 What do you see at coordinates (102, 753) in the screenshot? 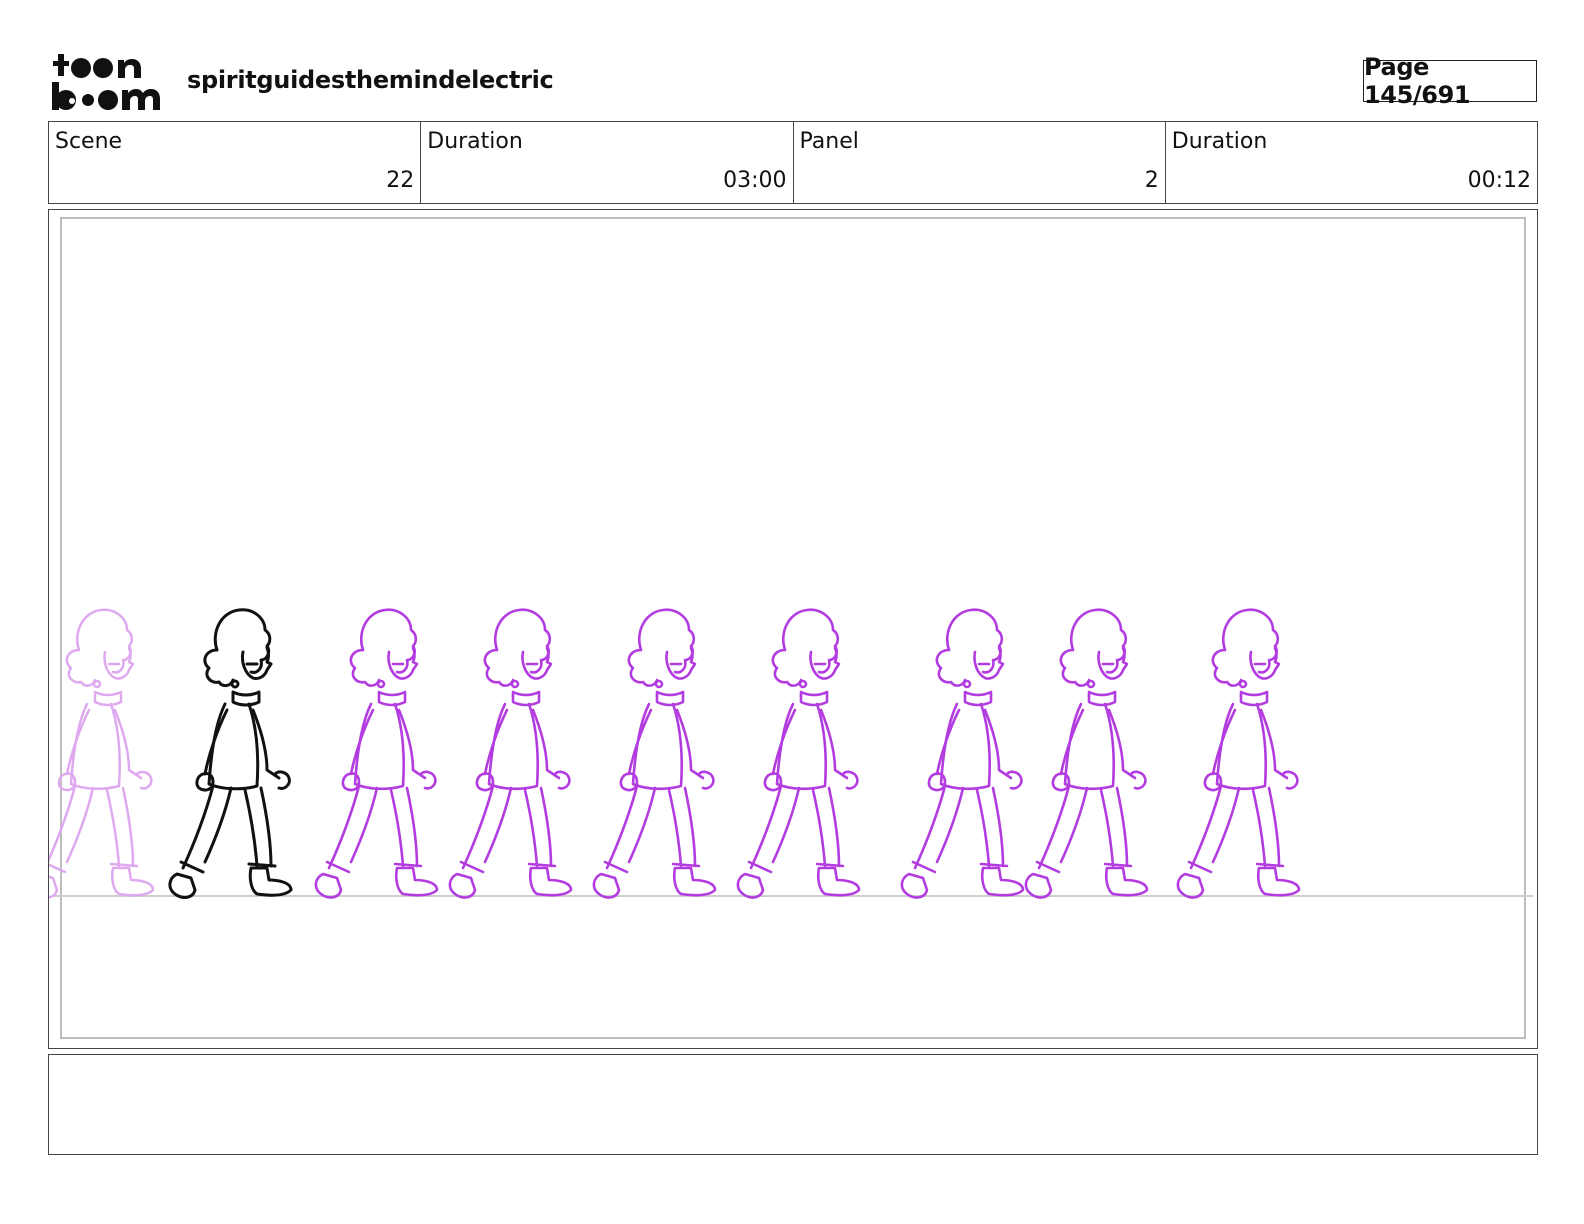
I see `onion-skin-figure-faded` at bounding box center [102, 753].